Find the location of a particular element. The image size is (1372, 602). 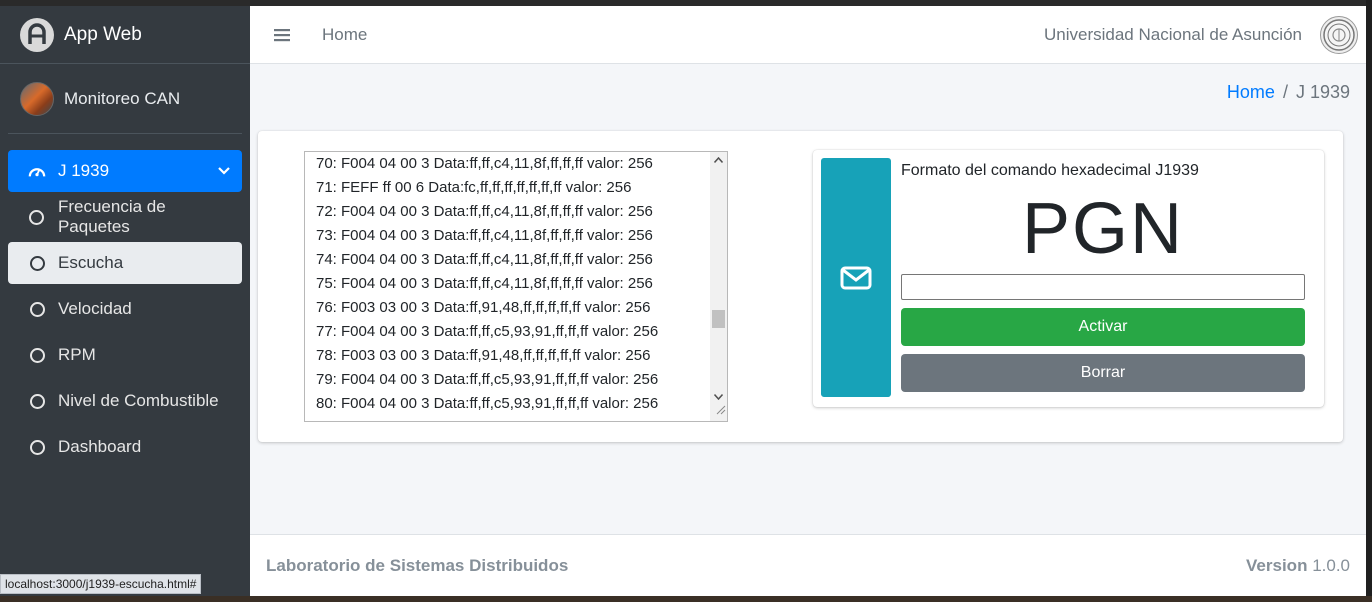

user-name: Monitoreo CAN is located at coordinates (122, 98).